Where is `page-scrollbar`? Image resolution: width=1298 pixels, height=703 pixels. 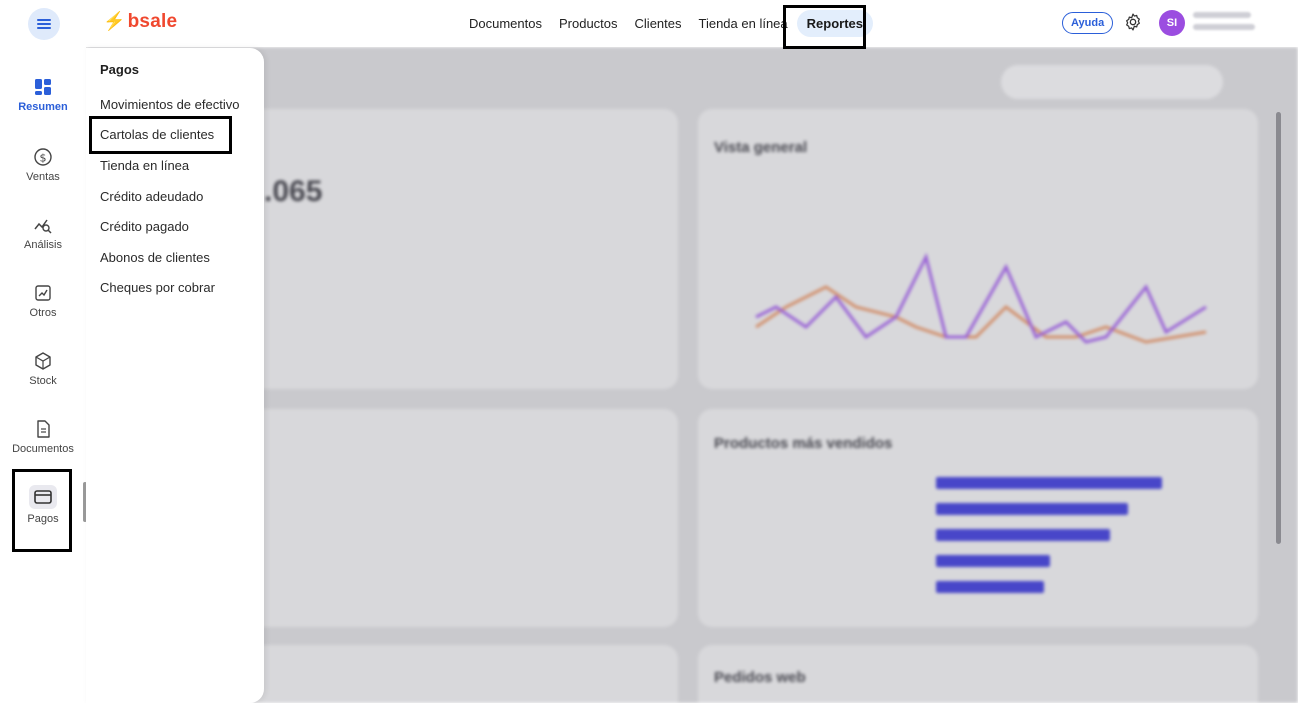
page-scrollbar is located at coordinates (1278, 328).